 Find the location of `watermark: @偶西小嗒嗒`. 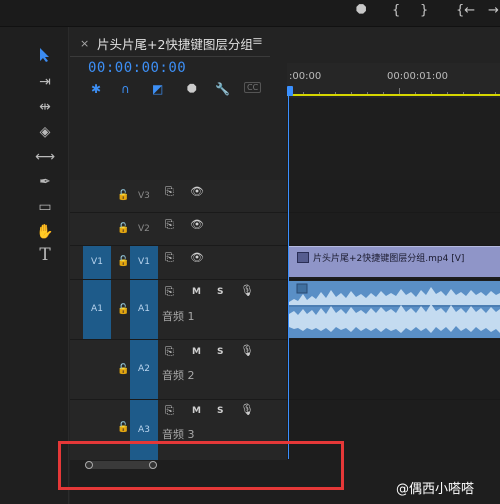

watermark: @偶西小嗒嗒 is located at coordinates (435, 489).